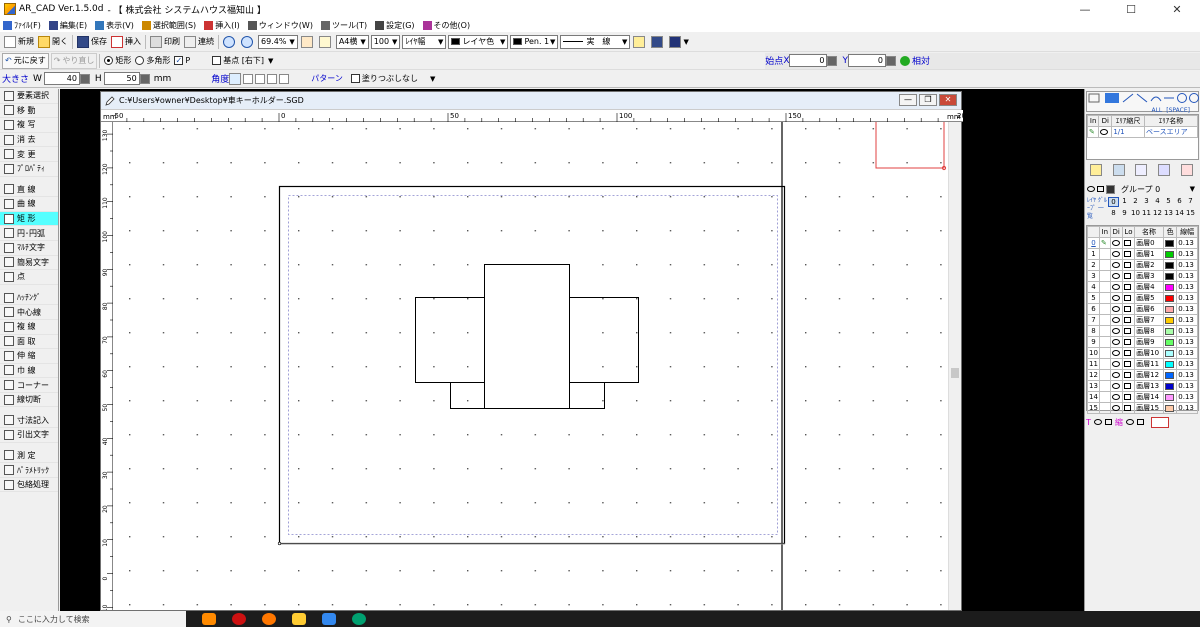 This screenshot has width=1200, height=627. What do you see at coordinates (1142, 342) in the screenshot?
I see `layer-row: 9 画層9 0.13` at bounding box center [1142, 342].